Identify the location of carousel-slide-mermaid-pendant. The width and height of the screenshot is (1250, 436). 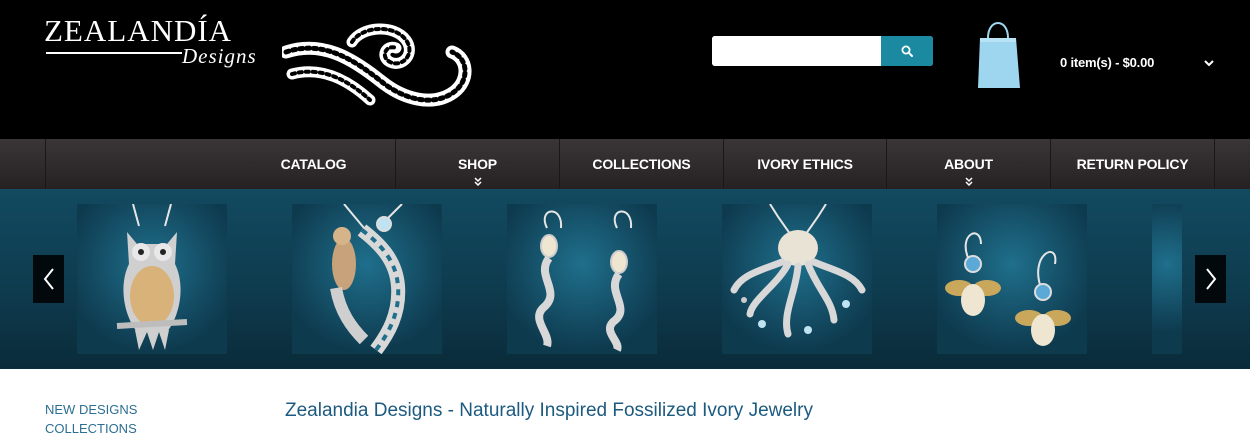
(367, 279).